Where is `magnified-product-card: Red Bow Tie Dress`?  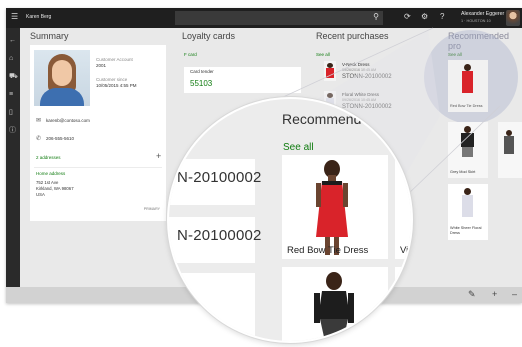 magnified-product-card: Red Bow Tie Dress is located at coordinates (335, 207).